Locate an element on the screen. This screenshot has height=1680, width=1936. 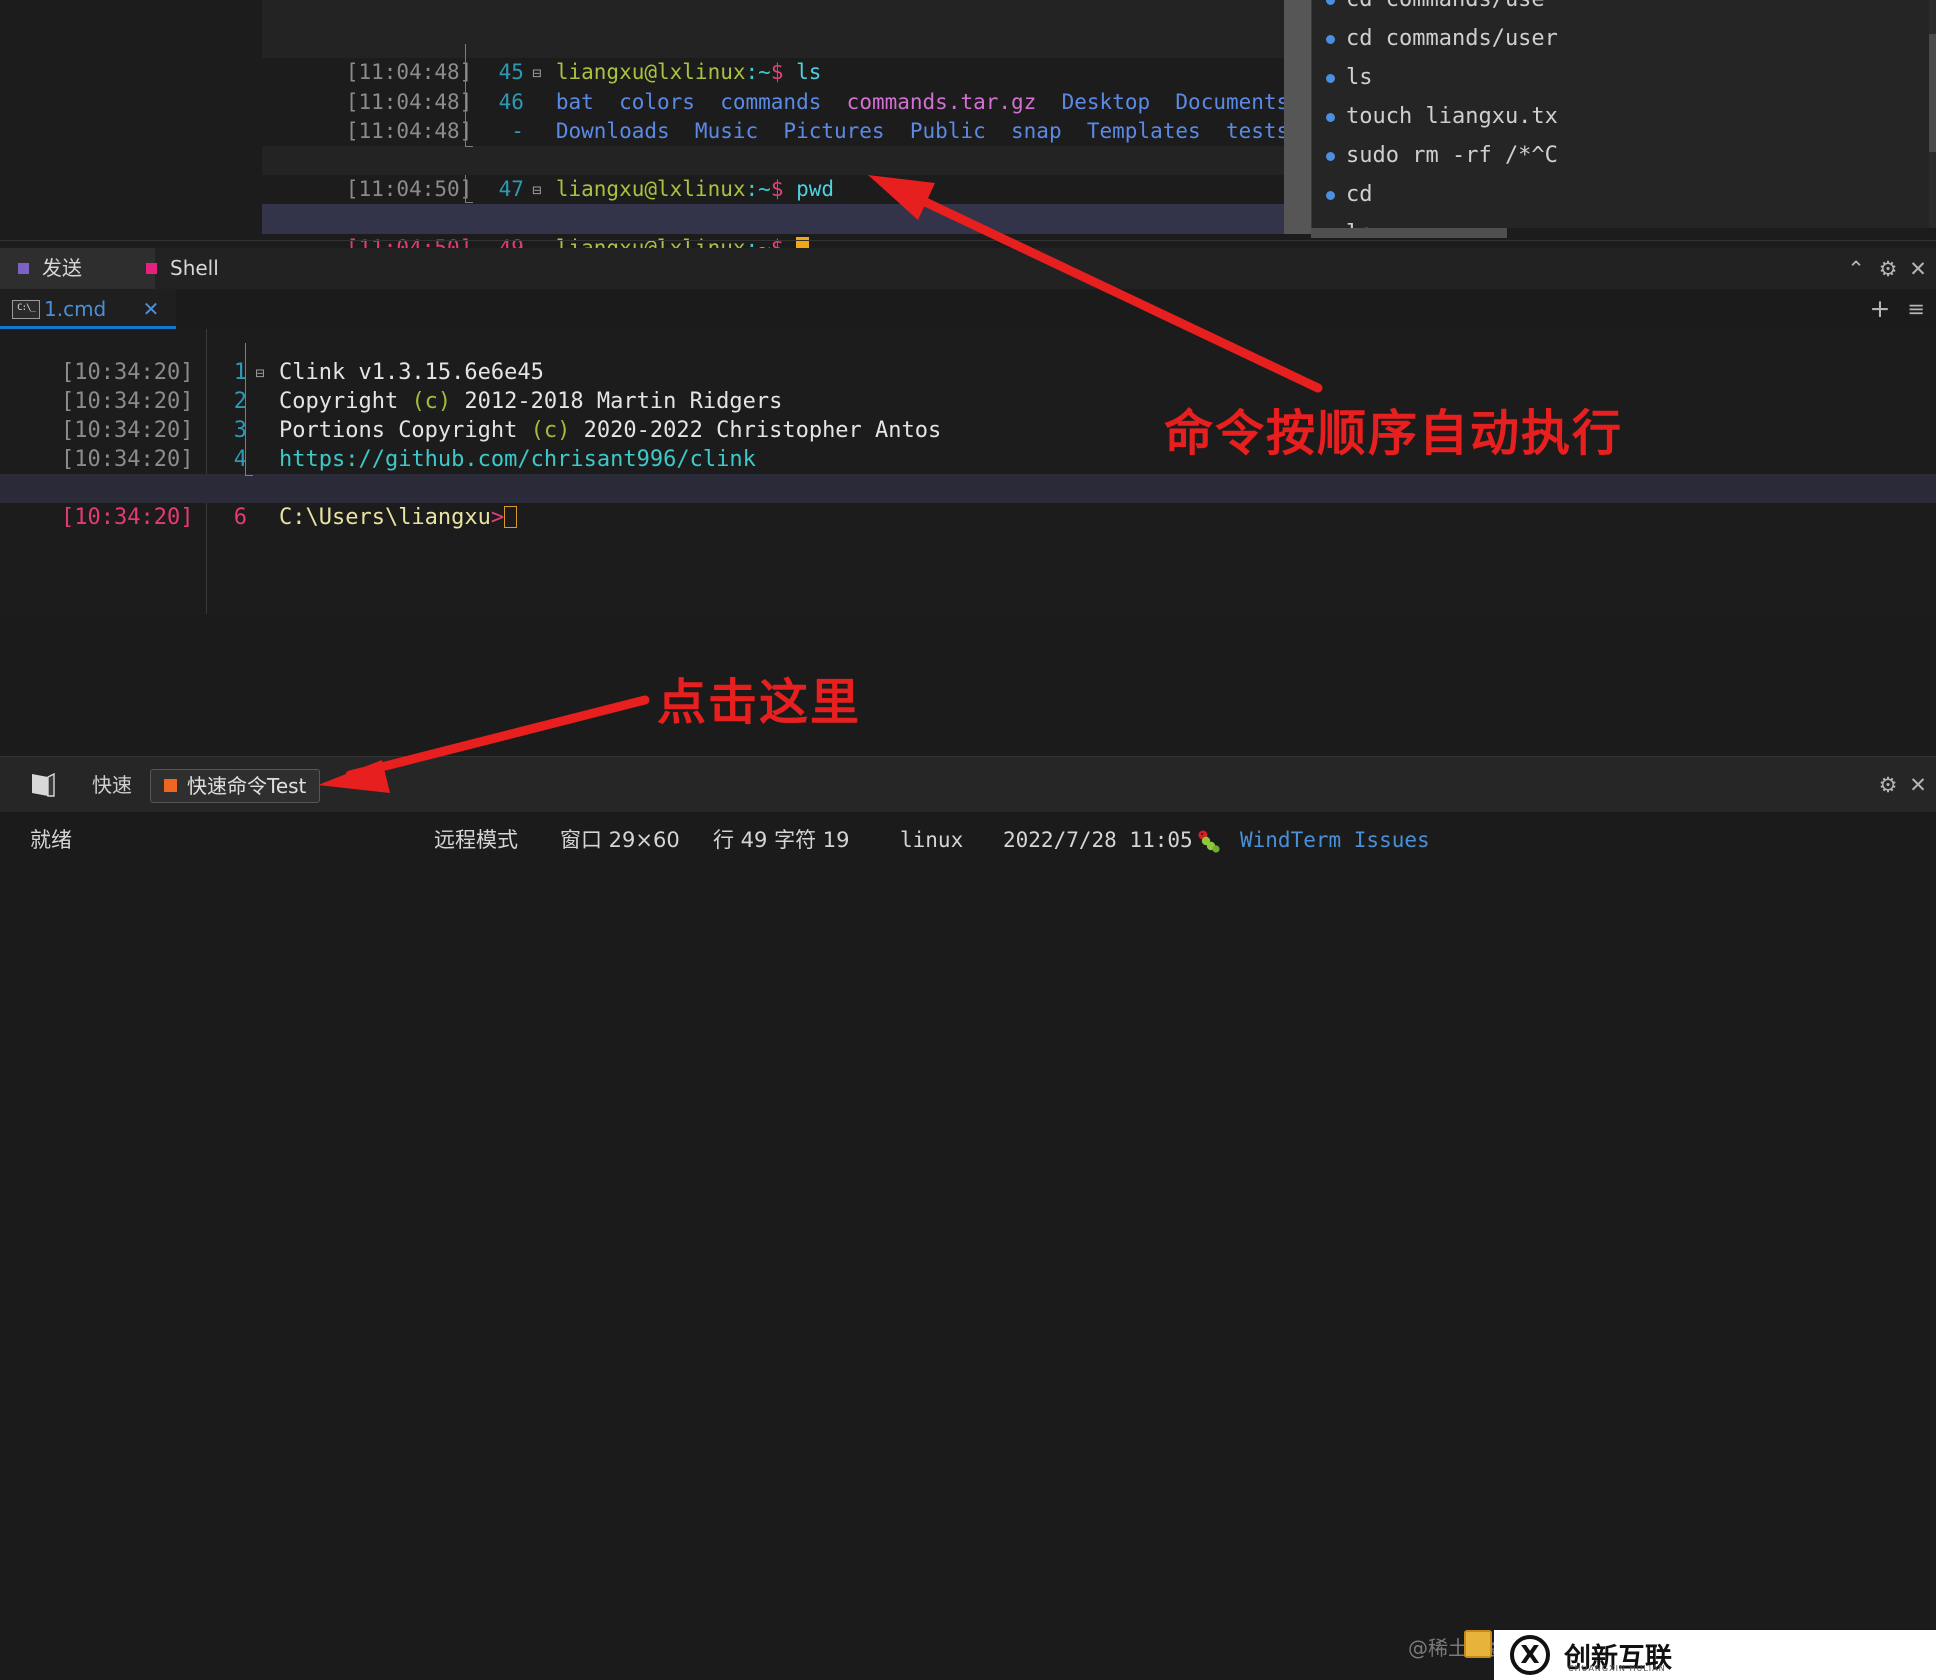
collapse-chevron-up-icon: ⌃ is located at coordinates (1856, 269).